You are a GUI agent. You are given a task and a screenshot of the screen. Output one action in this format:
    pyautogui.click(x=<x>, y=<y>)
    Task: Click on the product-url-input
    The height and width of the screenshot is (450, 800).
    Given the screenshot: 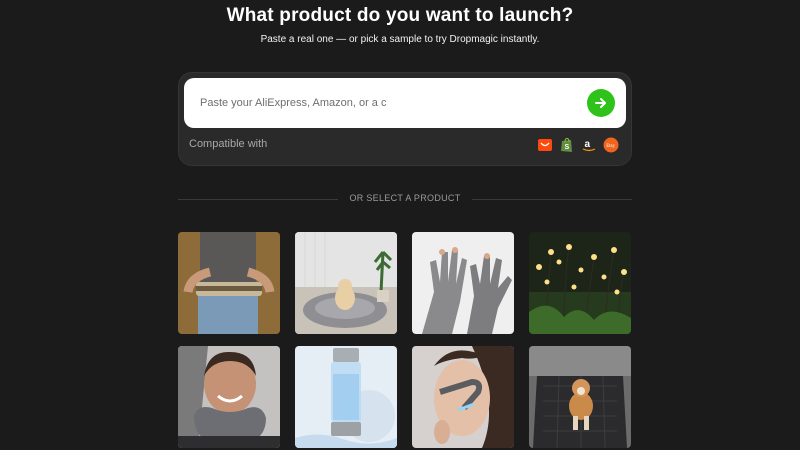 What is the action you would take?
    pyautogui.click(x=390, y=103)
    